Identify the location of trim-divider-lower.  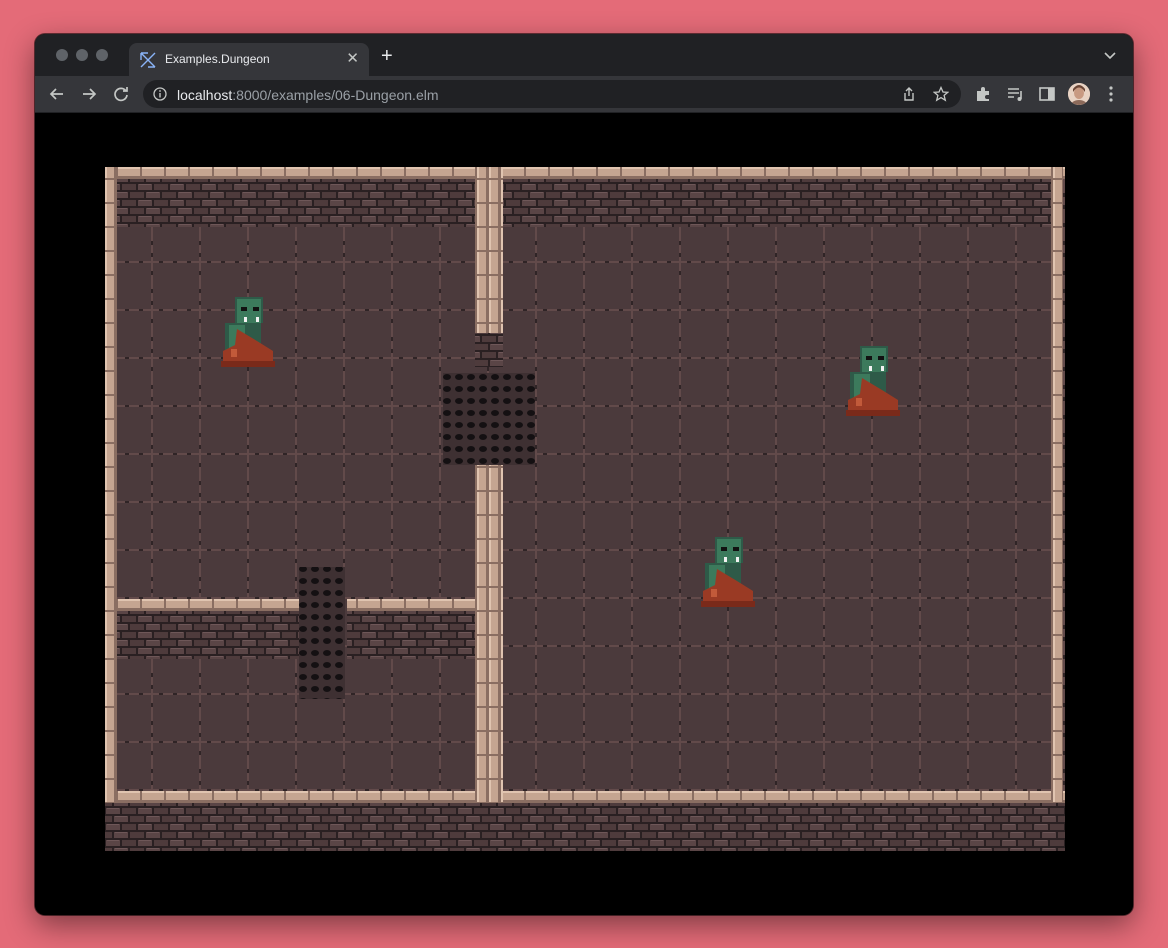
(489, 634).